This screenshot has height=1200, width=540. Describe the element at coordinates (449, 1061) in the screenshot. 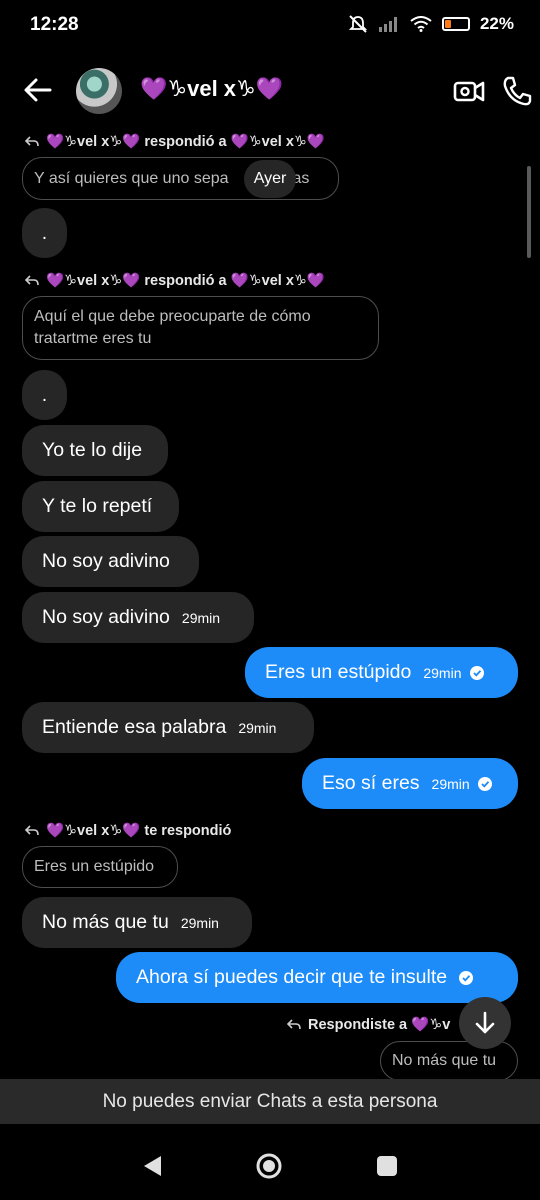

I see `quoted-message: No más que tu` at that location.